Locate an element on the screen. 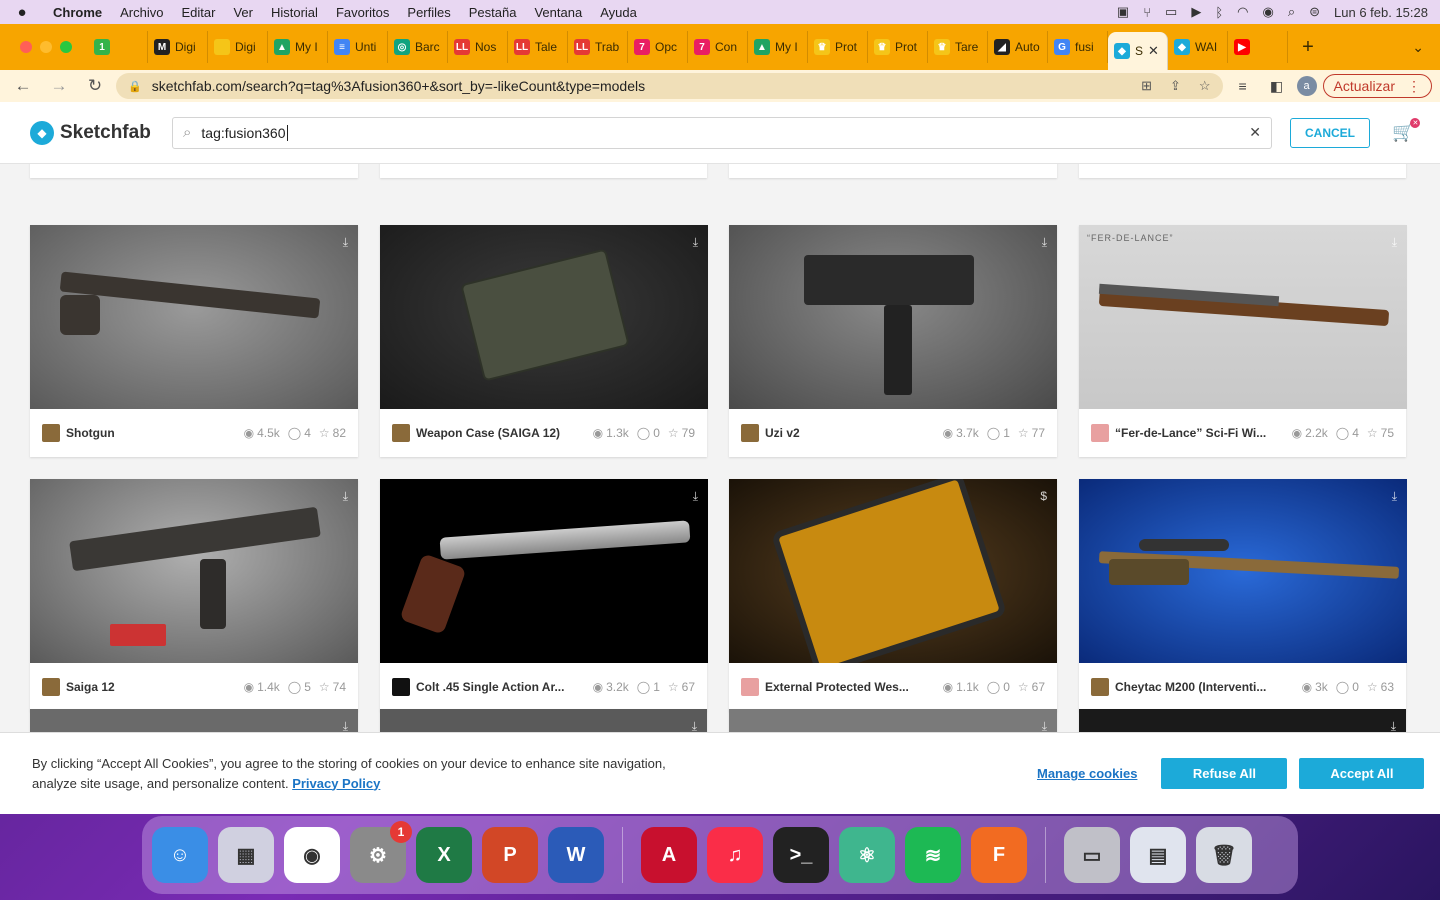 Image resolution: width=1440 pixels, height=900 pixels. model-card: $ External Protected Wes... ◉ 1.1k ◯ 0 ☆ 67 is located at coordinates (893, 595).